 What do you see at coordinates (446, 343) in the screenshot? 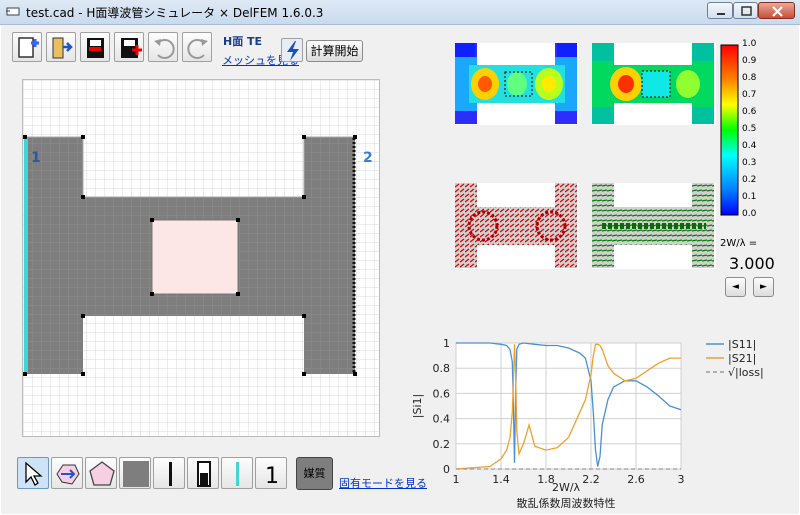
I see `y-tick-label: 1` at bounding box center [446, 343].